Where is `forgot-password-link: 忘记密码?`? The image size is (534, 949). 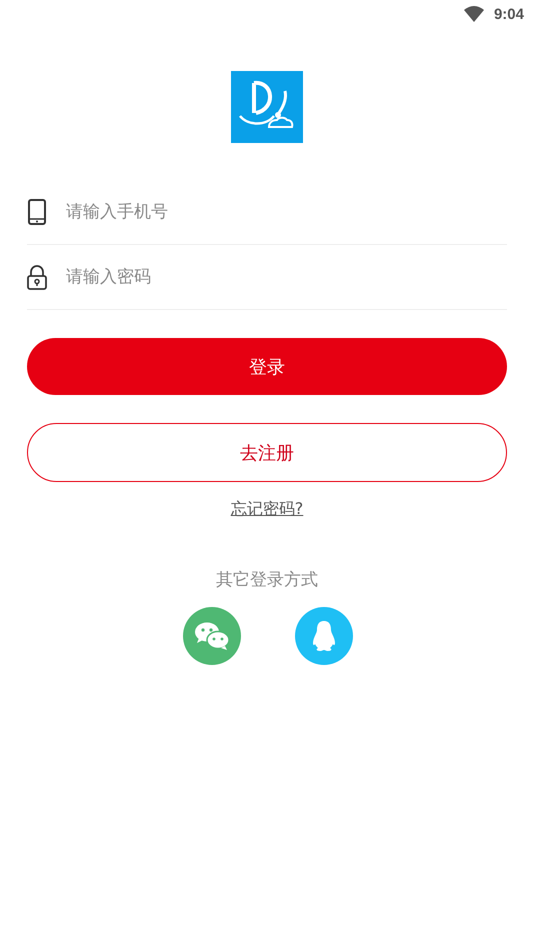
forgot-password-link: 忘记密码? is located at coordinates (267, 509).